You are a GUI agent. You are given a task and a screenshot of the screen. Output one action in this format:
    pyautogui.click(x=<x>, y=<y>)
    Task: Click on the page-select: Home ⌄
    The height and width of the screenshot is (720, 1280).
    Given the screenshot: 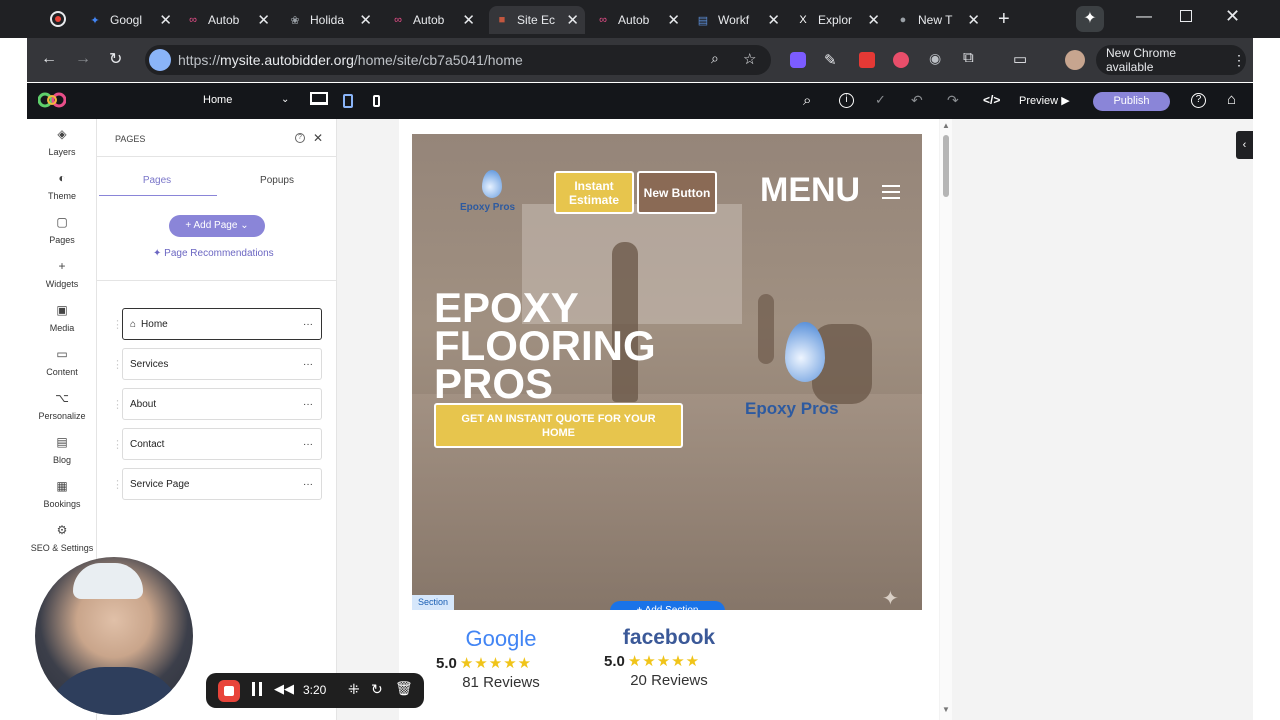 What is the action you would take?
    pyautogui.click(x=248, y=100)
    